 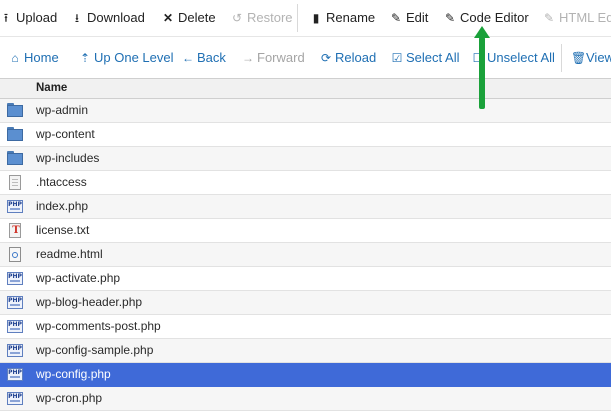 What do you see at coordinates (62, 230) in the screenshot?
I see `file-name: license.txt` at bounding box center [62, 230].